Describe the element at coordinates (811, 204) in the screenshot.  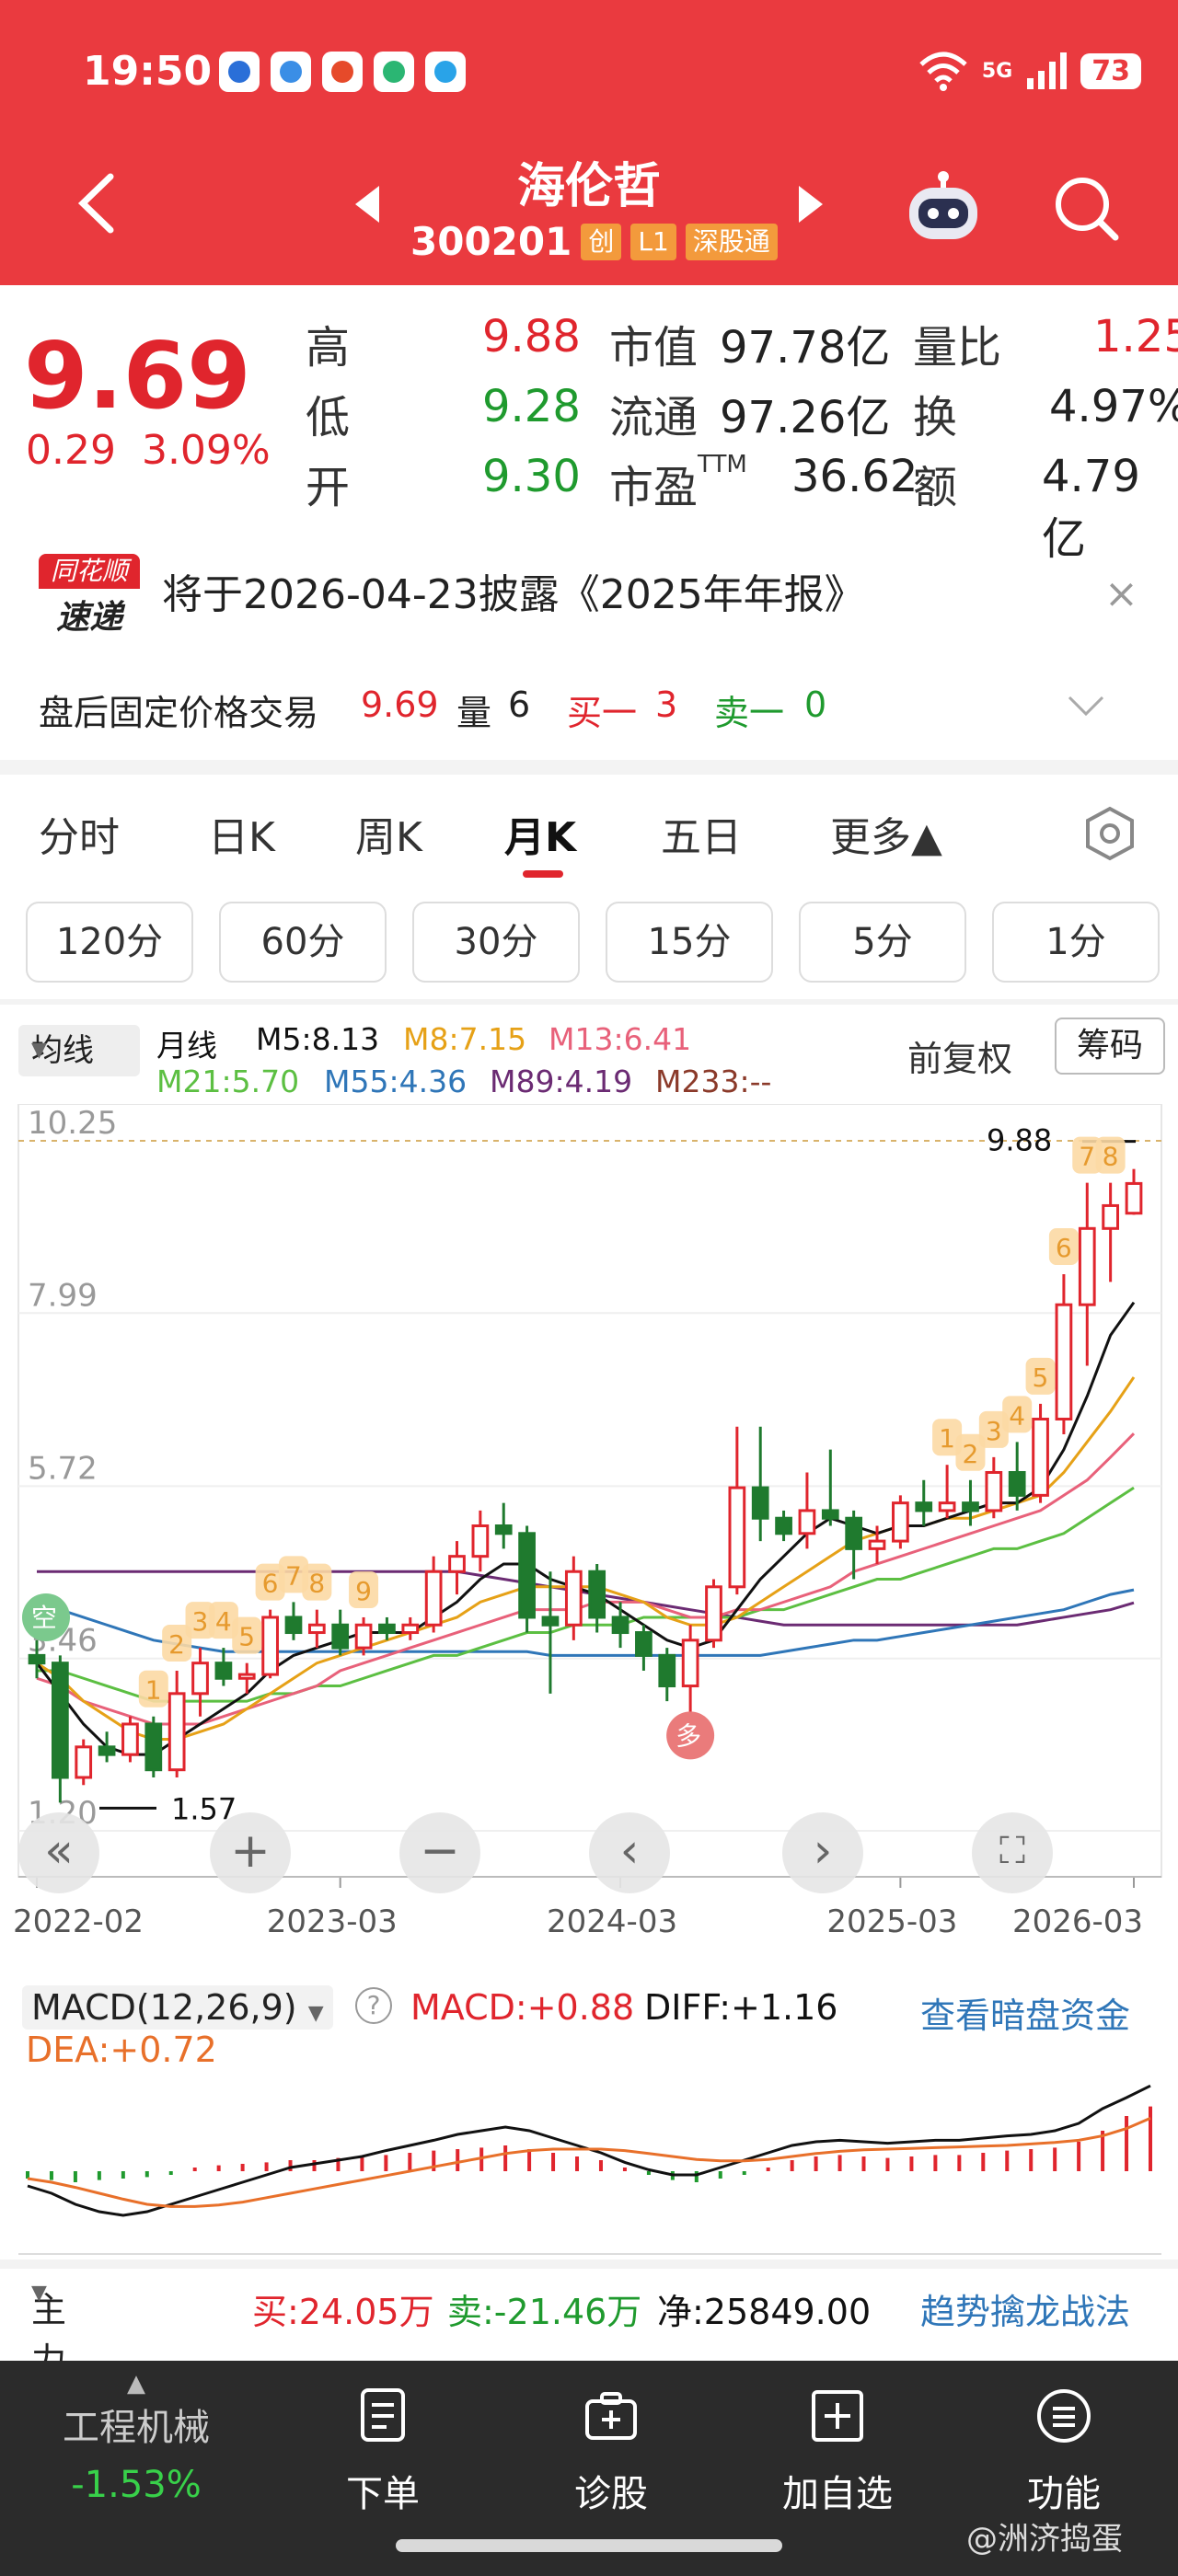
I see `next-stock-icon` at that location.